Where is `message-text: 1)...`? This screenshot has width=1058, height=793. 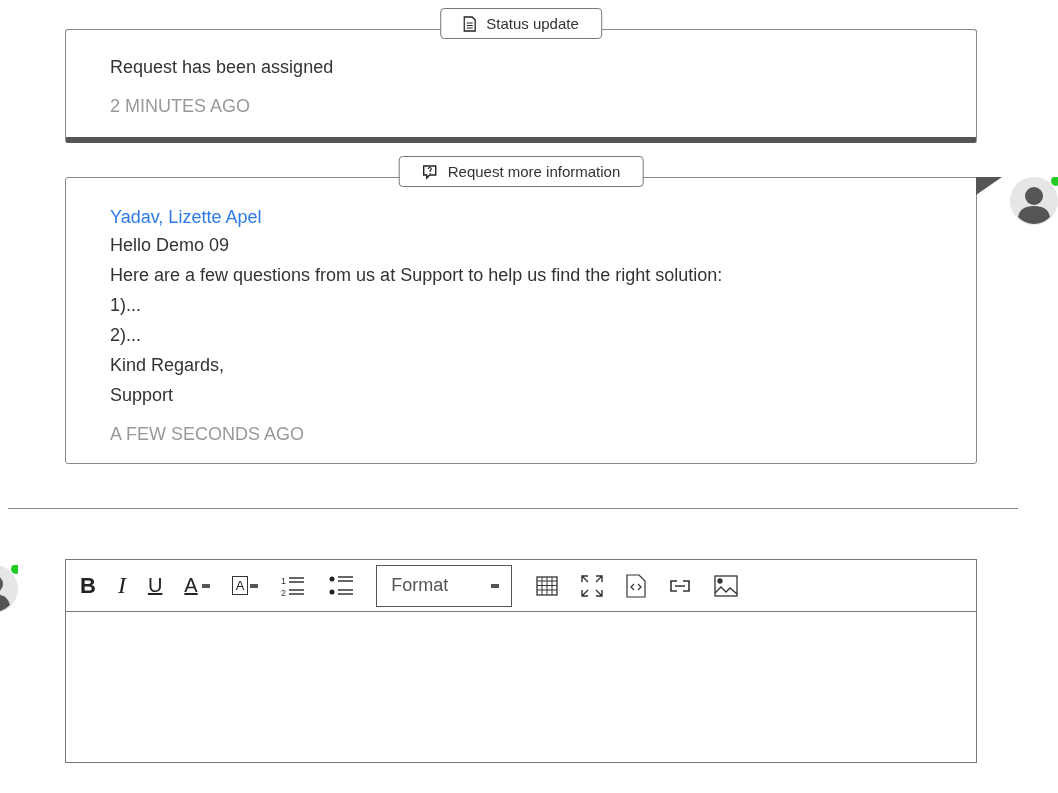 message-text: 1)... is located at coordinates (126, 305).